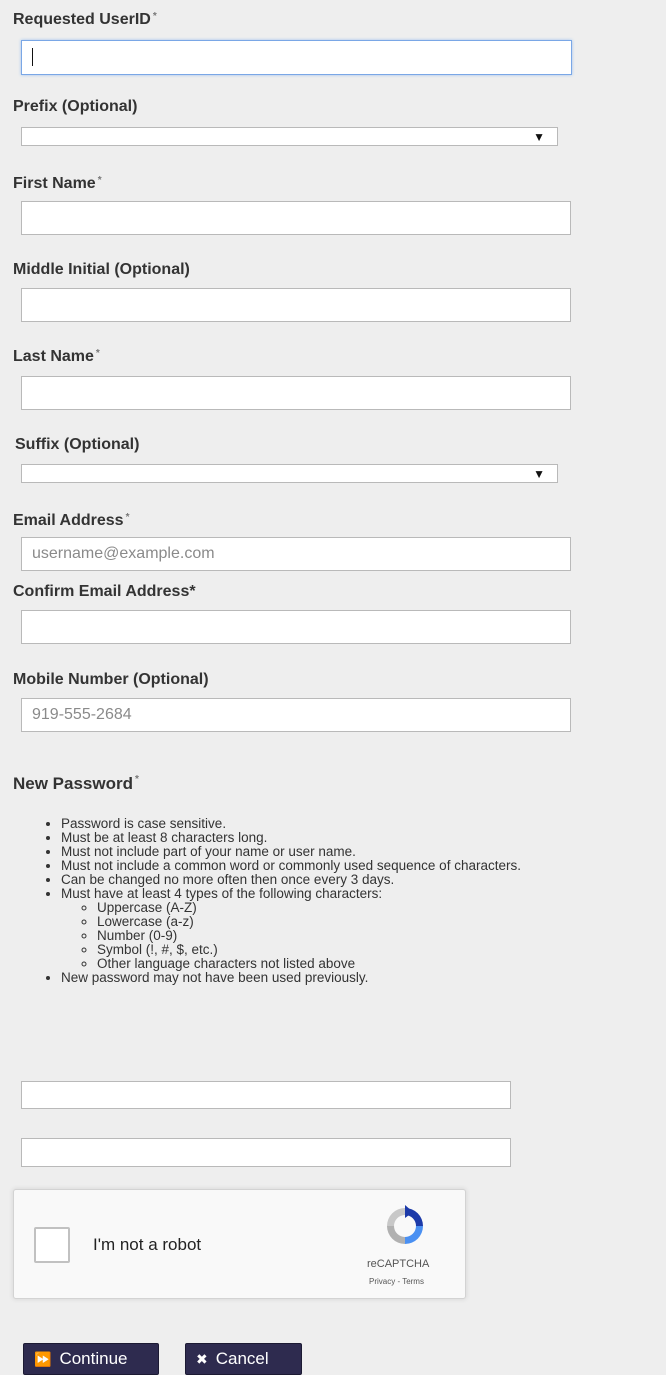  Describe the element at coordinates (202, 1358) in the screenshot. I see `close-icon: ✖` at that location.